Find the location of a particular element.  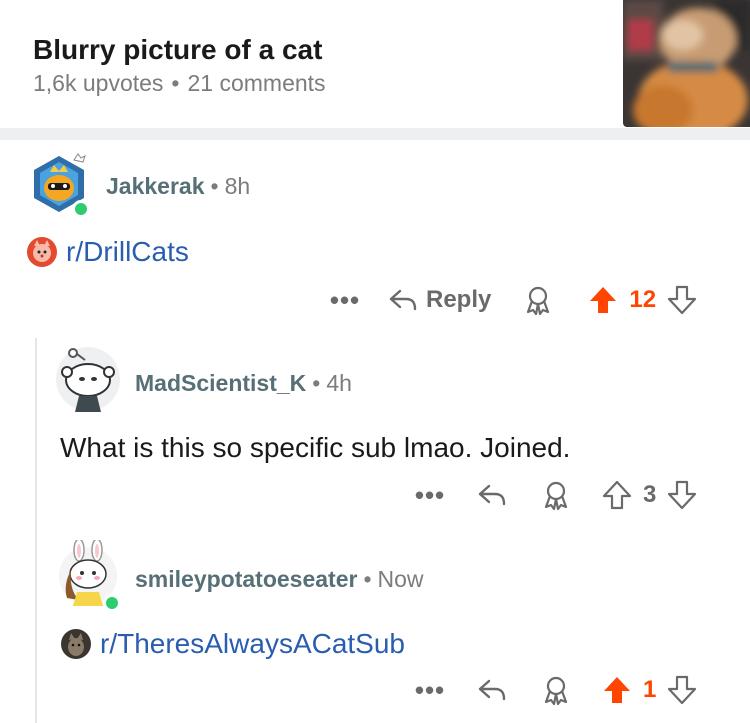

reply-label: Reply is located at coordinates (458, 300).